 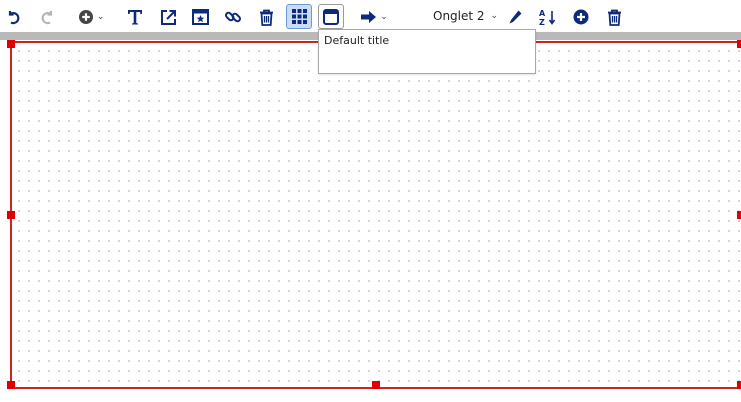 I want to click on svg-text: Z, so click(x=542, y=22).